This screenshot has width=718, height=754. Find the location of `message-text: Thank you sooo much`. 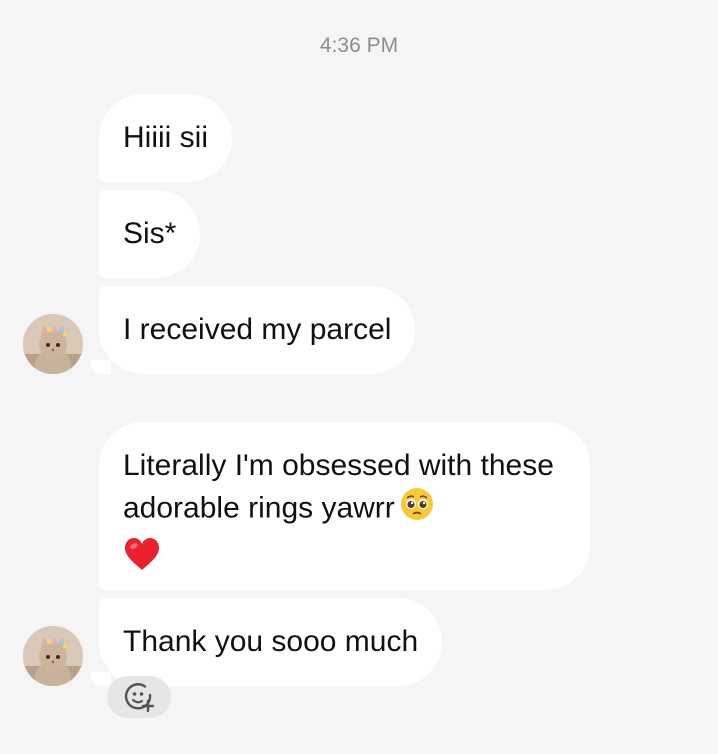

message-text: Thank you sooo much is located at coordinates (271, 641).